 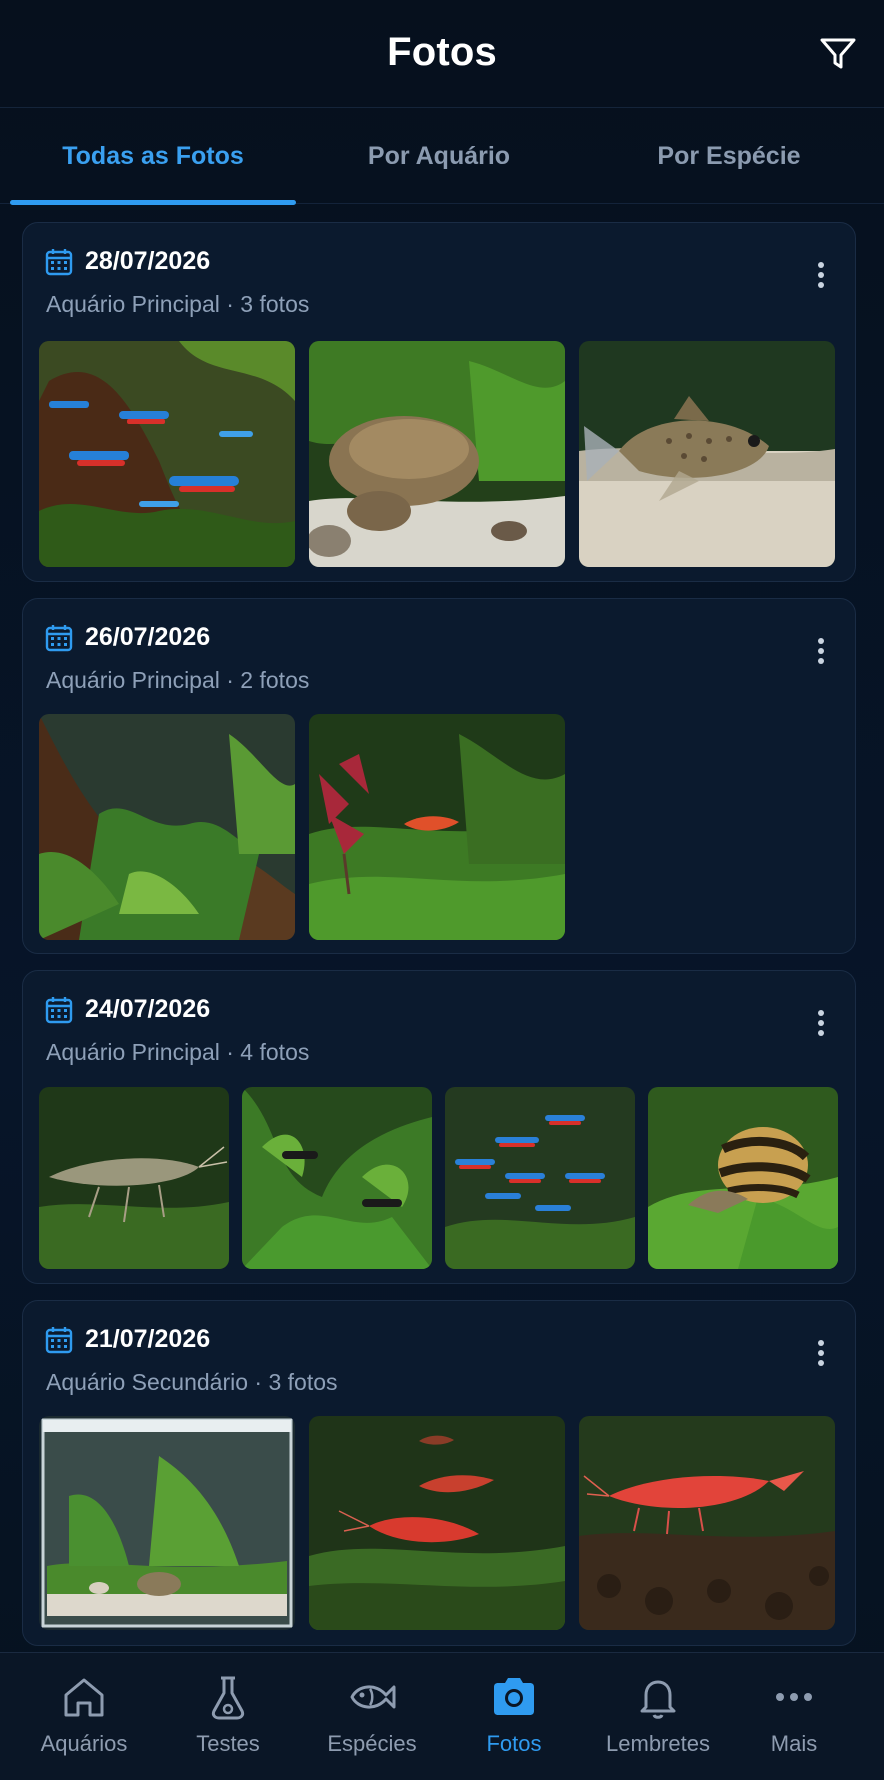 I want to click on date-row: 28/07/2026, so click(x=127, y=261).